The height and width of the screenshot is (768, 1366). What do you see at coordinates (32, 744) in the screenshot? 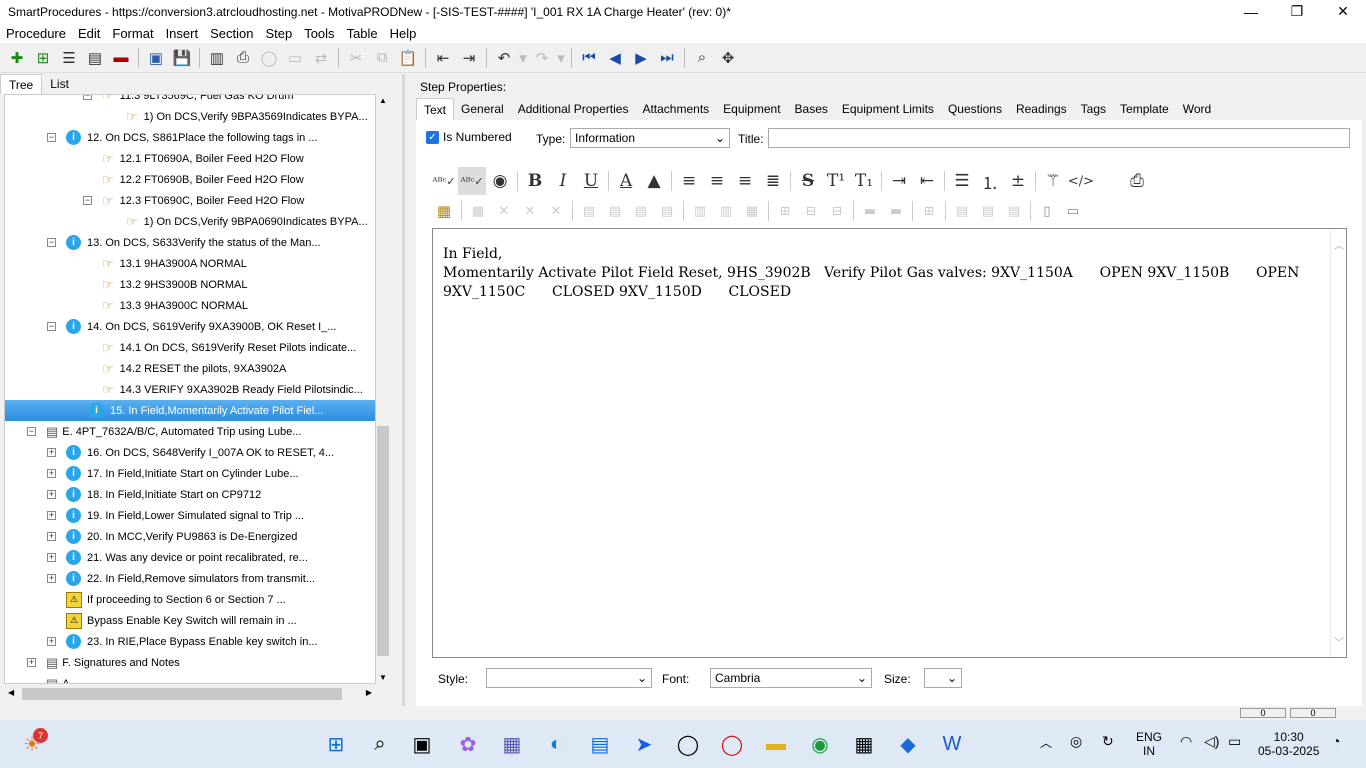
I see `widgets-icon: ☀ 7` at bounding box center [32, 744].